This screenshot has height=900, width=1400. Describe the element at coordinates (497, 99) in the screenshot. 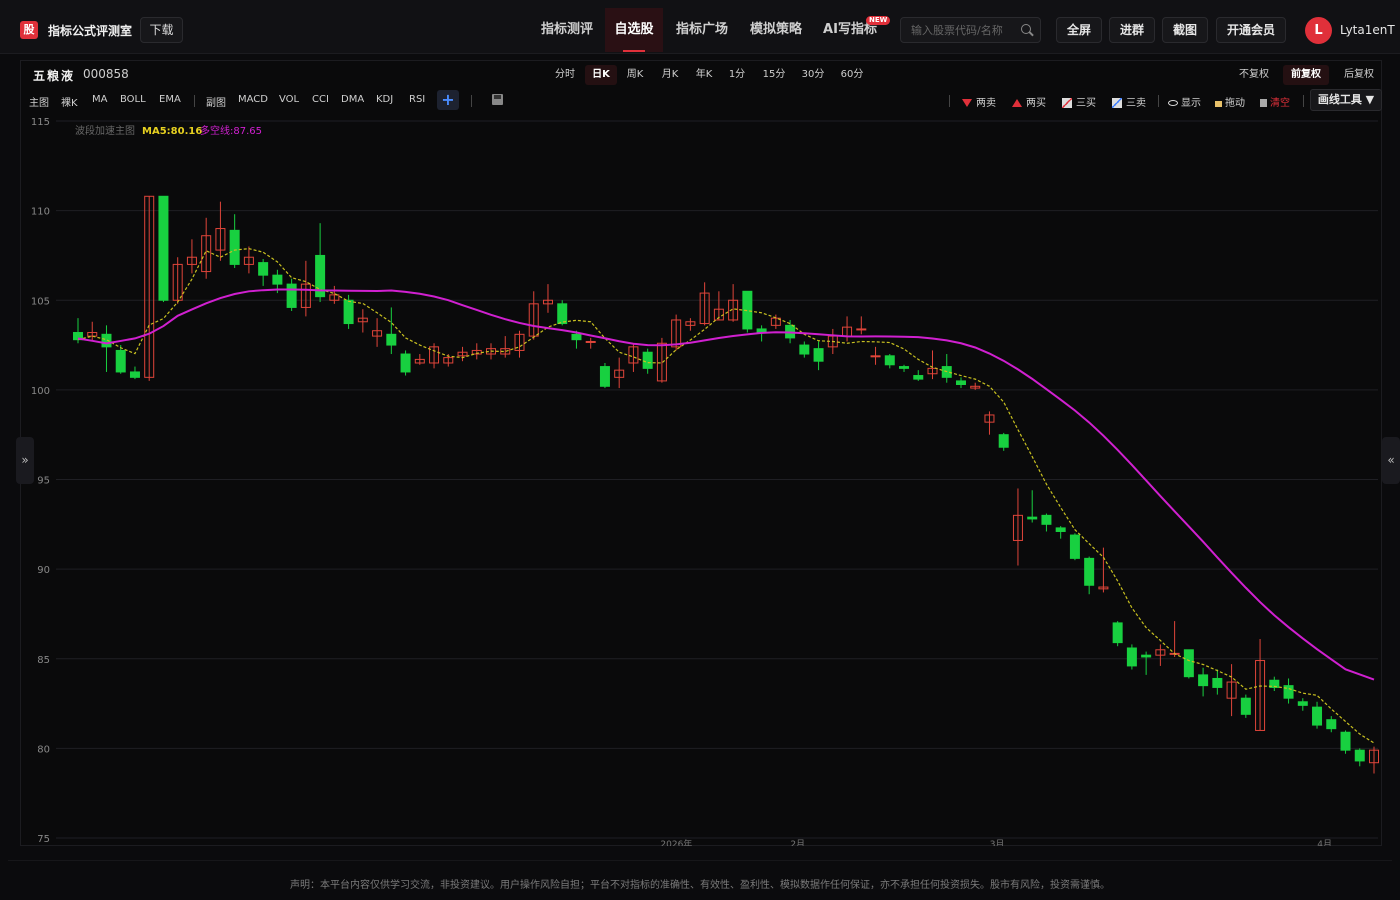

I see `save-icon` at that location.